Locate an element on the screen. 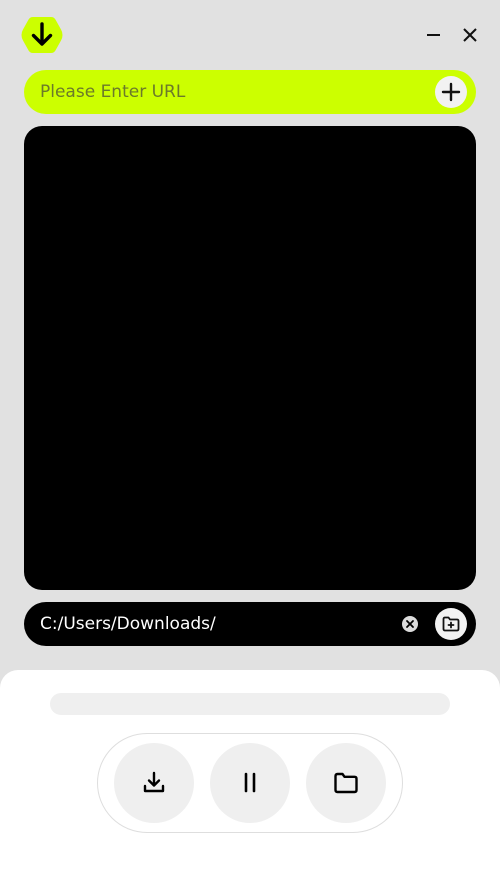  plus-icon is located at coordinates (451, 92).